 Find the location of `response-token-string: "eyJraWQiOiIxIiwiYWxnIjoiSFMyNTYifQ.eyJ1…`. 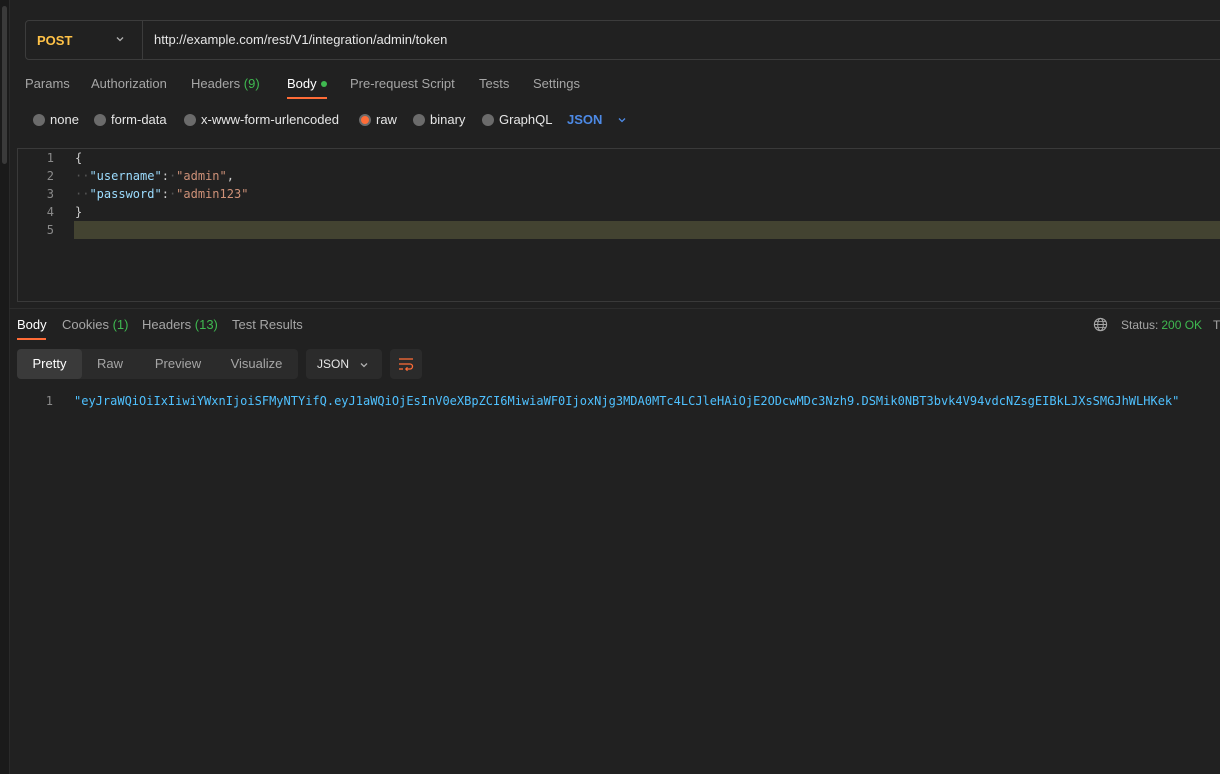

response-token-string: "eyJraWQiOiIxIiwiYWxnIjoiSFMyNTYifQ.eyJ1… is located at coordinates (626, 401).